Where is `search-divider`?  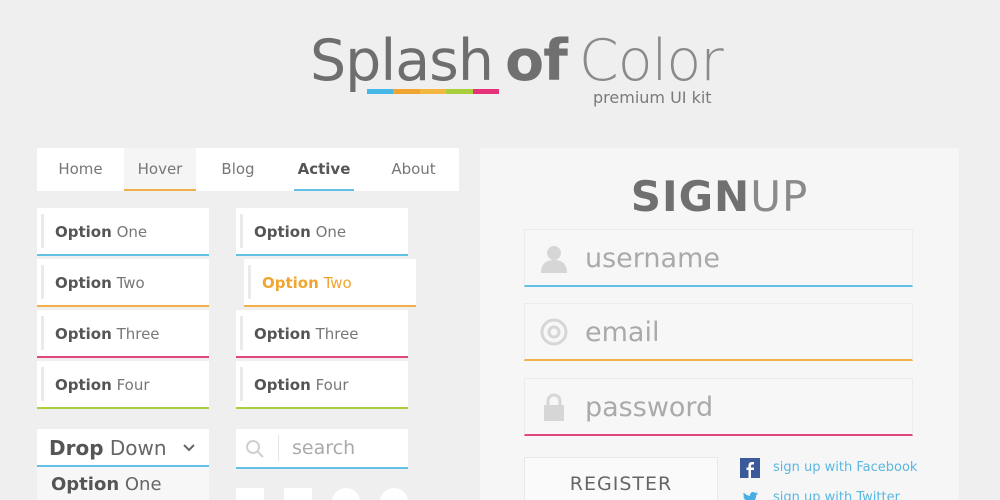 search-divider is located at coordinates (278, 448).